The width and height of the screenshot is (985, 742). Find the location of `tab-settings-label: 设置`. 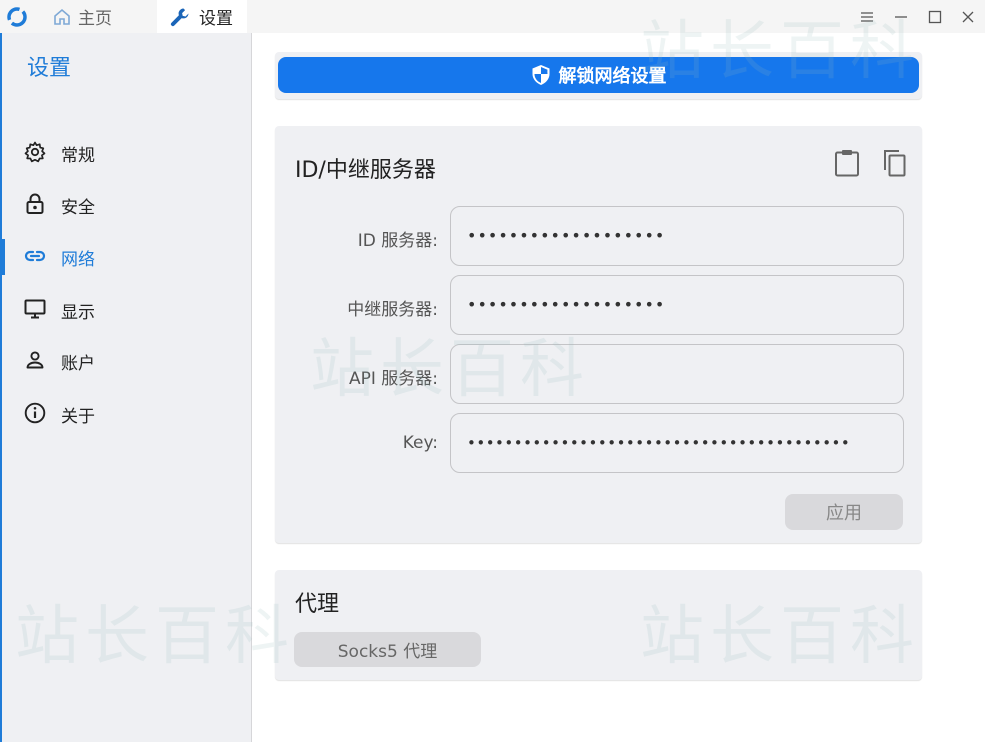

tab-settings-label: 设置 is located at coordinates (216, 19).